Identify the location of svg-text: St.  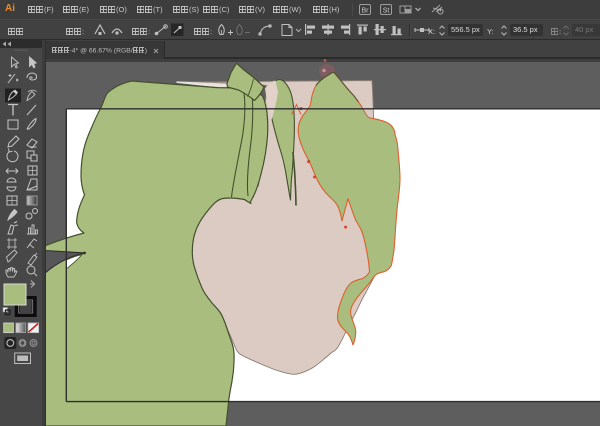
(386, 11).